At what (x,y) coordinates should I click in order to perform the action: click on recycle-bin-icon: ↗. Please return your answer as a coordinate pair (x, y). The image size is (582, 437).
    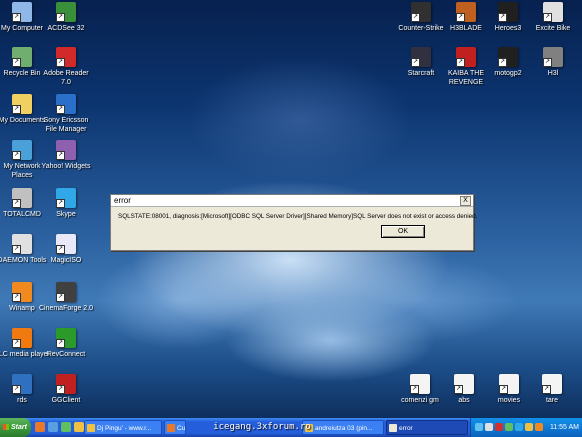
    Looking at the image, I should click on (22, 57).